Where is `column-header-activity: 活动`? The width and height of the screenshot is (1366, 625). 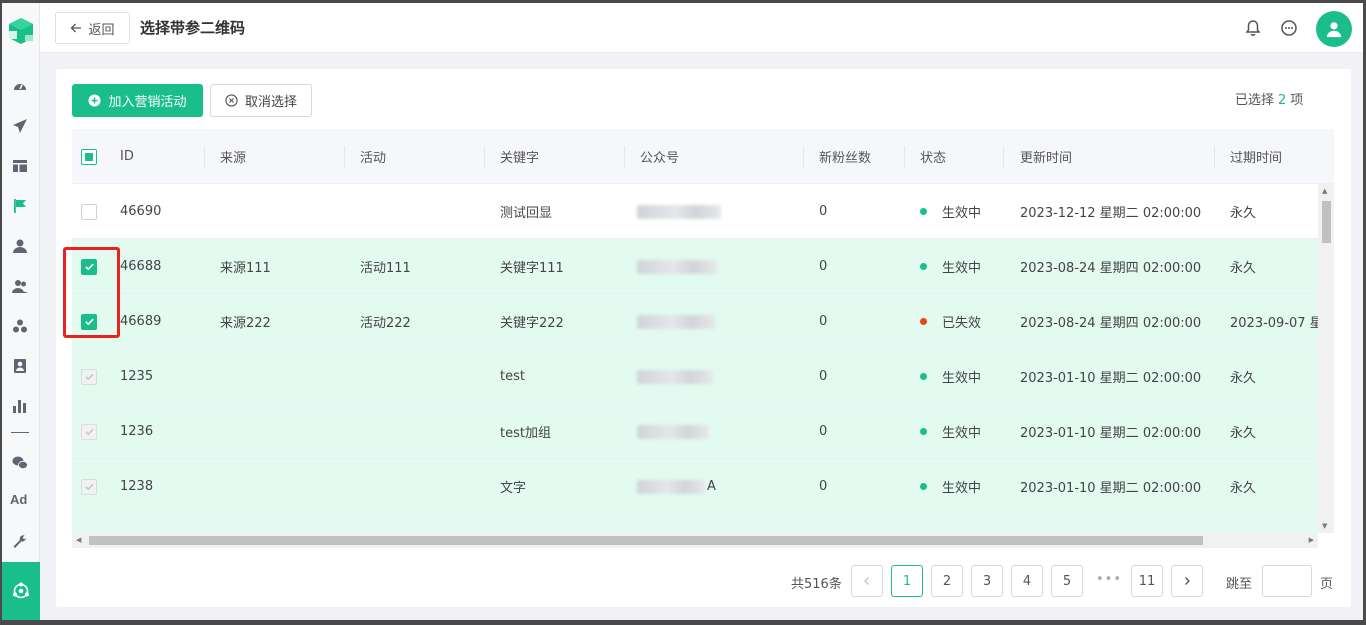
column-header-activity: 活动 is located at coordinates (373, 156).